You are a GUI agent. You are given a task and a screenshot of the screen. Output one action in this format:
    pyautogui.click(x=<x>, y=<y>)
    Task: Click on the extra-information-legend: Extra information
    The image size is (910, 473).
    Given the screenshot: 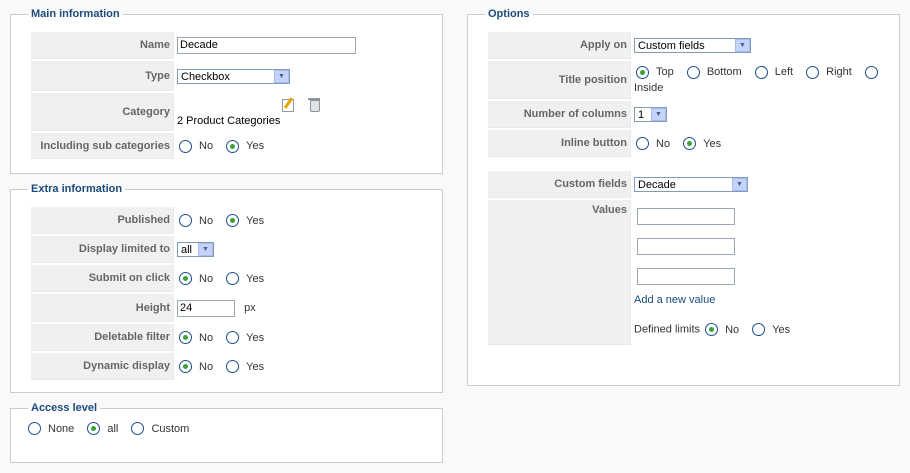 What is the action you would take?
    pyautogui.click(x=77, y=189)
    